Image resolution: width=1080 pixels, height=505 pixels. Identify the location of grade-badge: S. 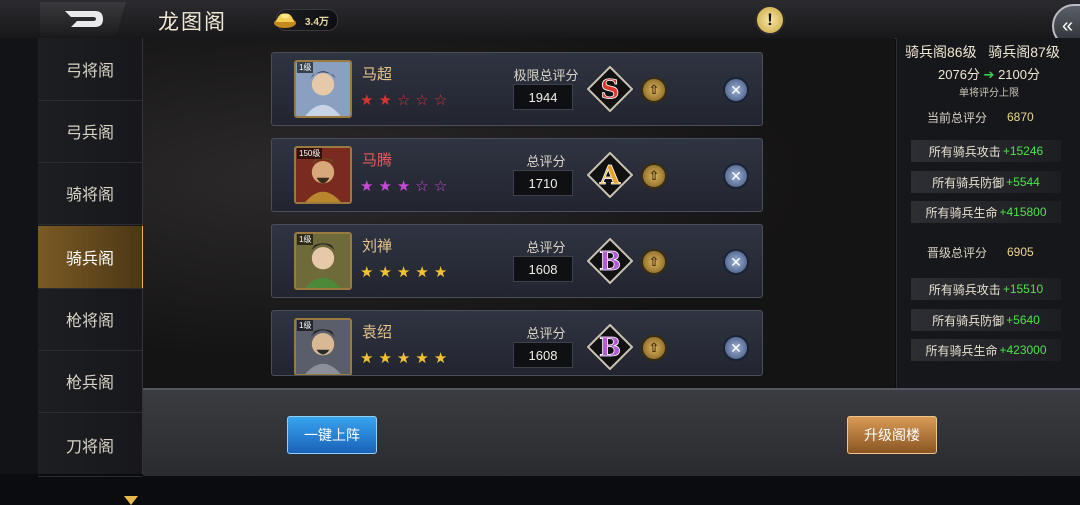
(610, 89).